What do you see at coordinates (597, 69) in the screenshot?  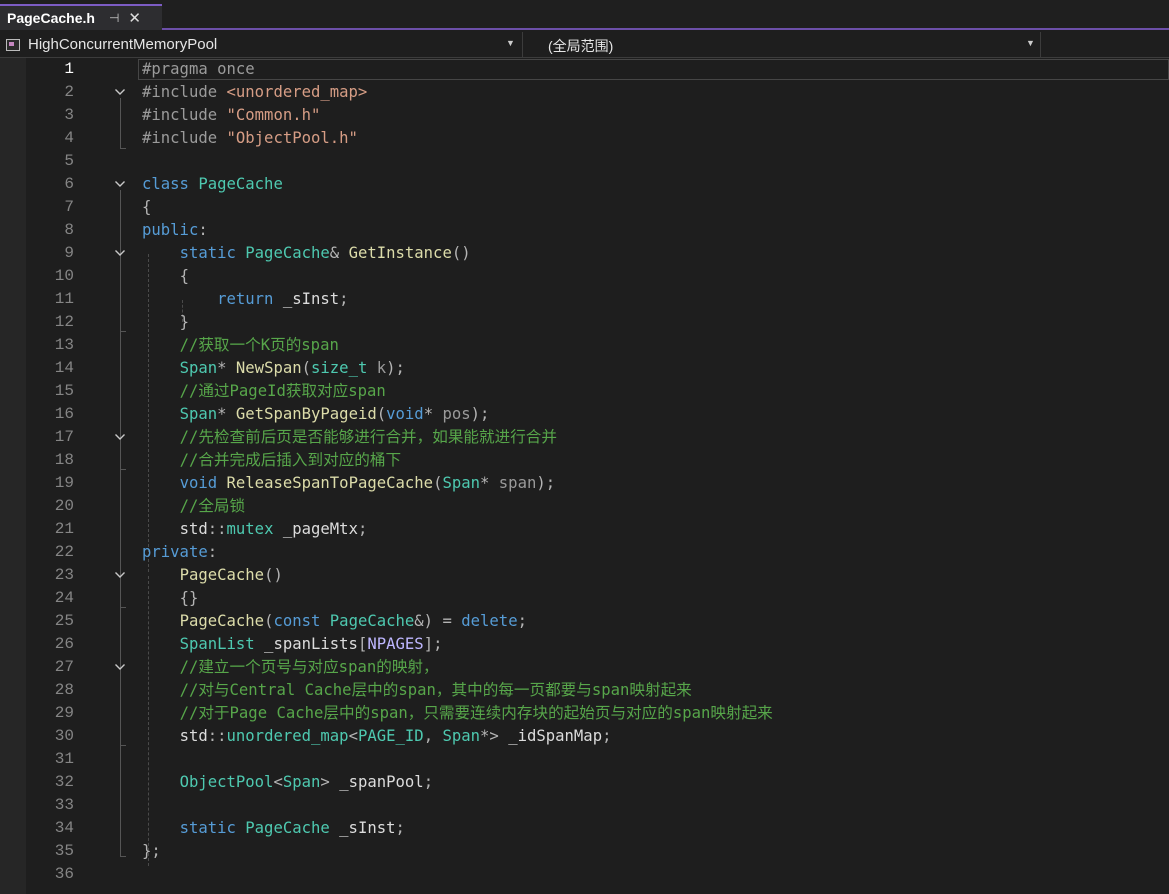 I see `code-line: 1 #pragma once` at bounding box center [597, 69].